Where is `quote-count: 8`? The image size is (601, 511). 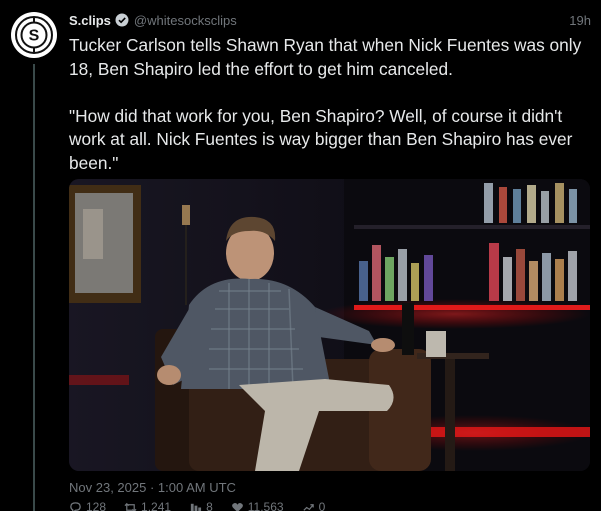
quote-count: 8 is located at coordinates (209, 505).